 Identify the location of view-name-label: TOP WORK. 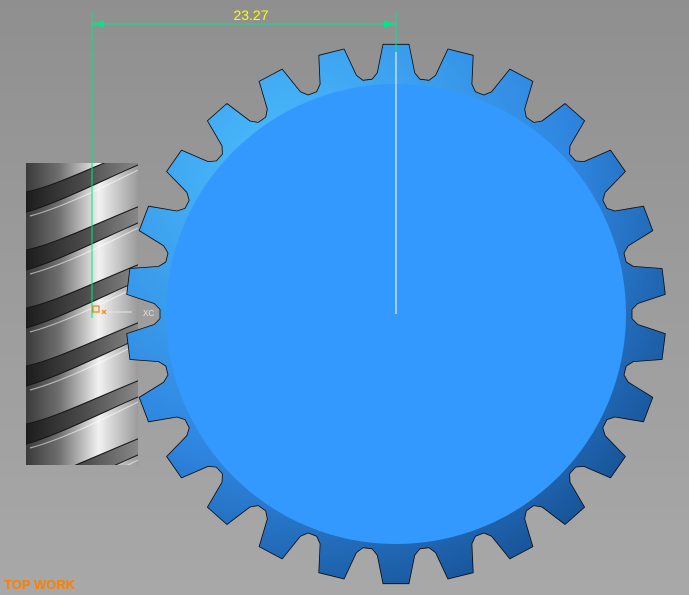
(40, 584).